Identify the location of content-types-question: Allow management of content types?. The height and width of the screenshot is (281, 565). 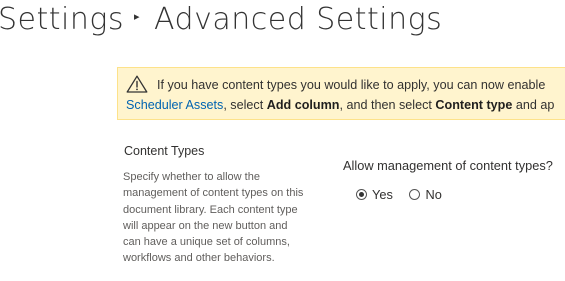
(448, 165).